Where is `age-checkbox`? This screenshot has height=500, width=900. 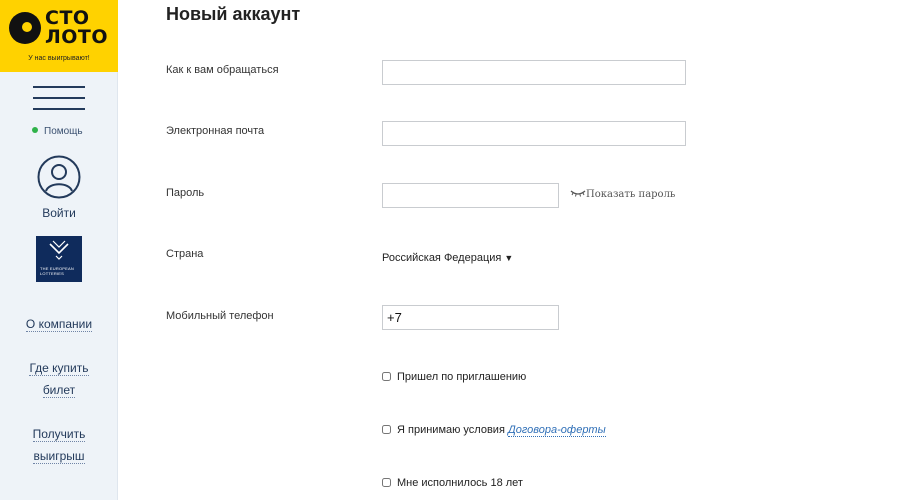 age-checkbox is located at coordinates (386, 482).